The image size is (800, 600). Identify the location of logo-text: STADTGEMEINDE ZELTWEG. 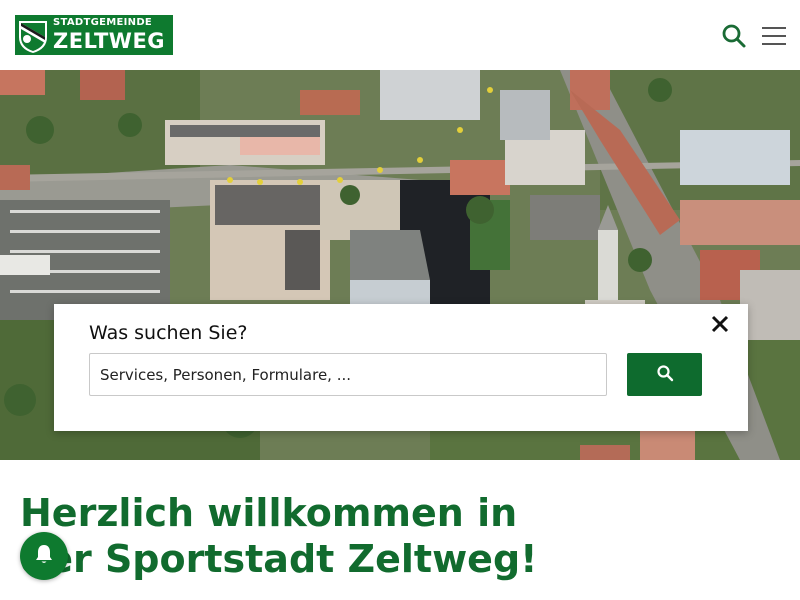
(108, 35).